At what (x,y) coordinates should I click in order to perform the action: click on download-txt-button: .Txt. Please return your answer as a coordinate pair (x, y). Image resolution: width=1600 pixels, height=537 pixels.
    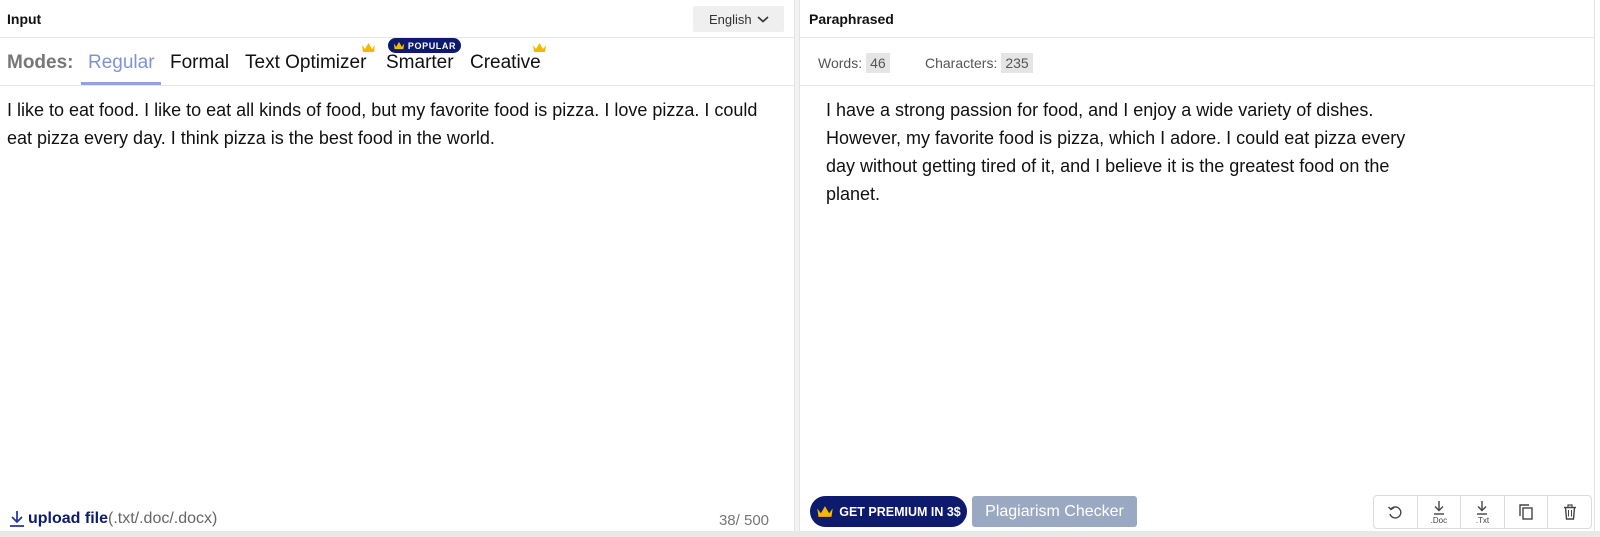
    Looking at the image, I should click on (1483, 512).